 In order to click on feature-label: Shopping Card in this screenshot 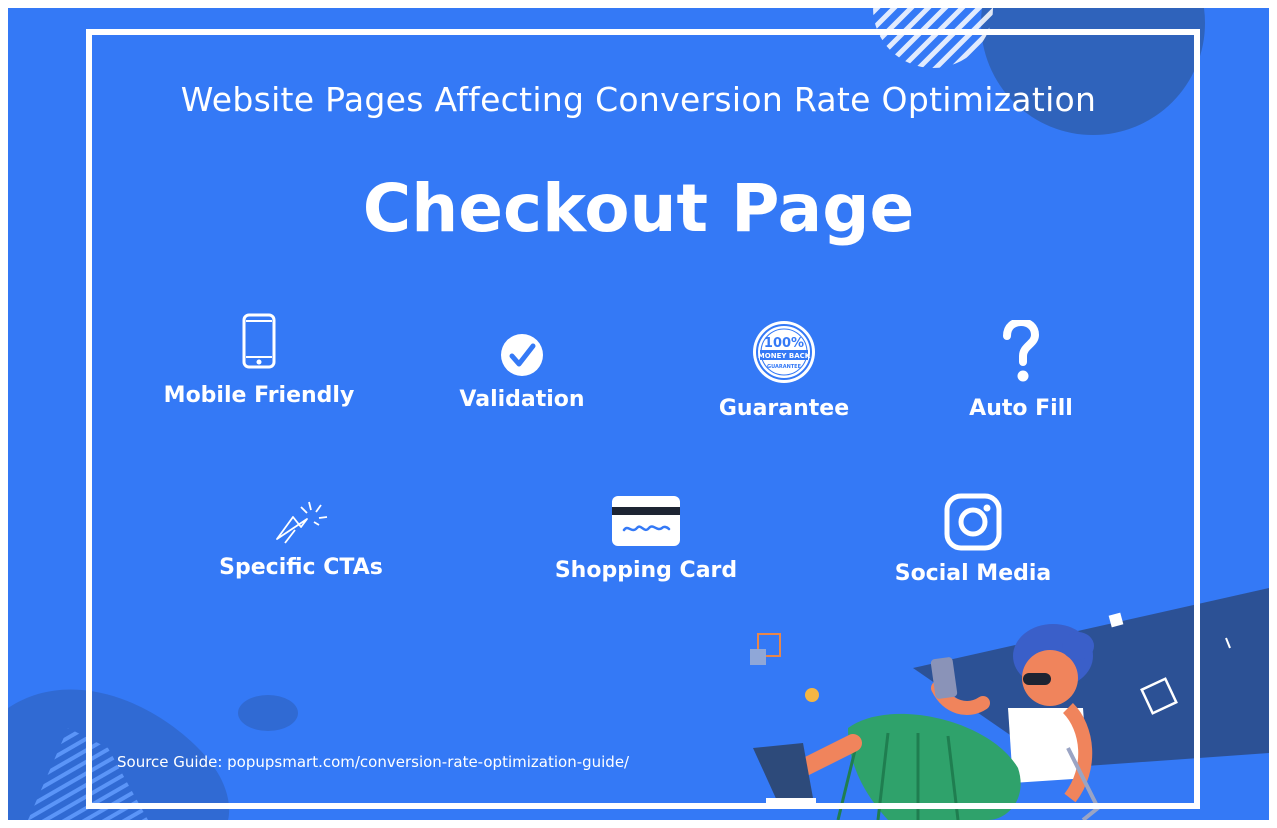, I will do `click(646, 570)`.